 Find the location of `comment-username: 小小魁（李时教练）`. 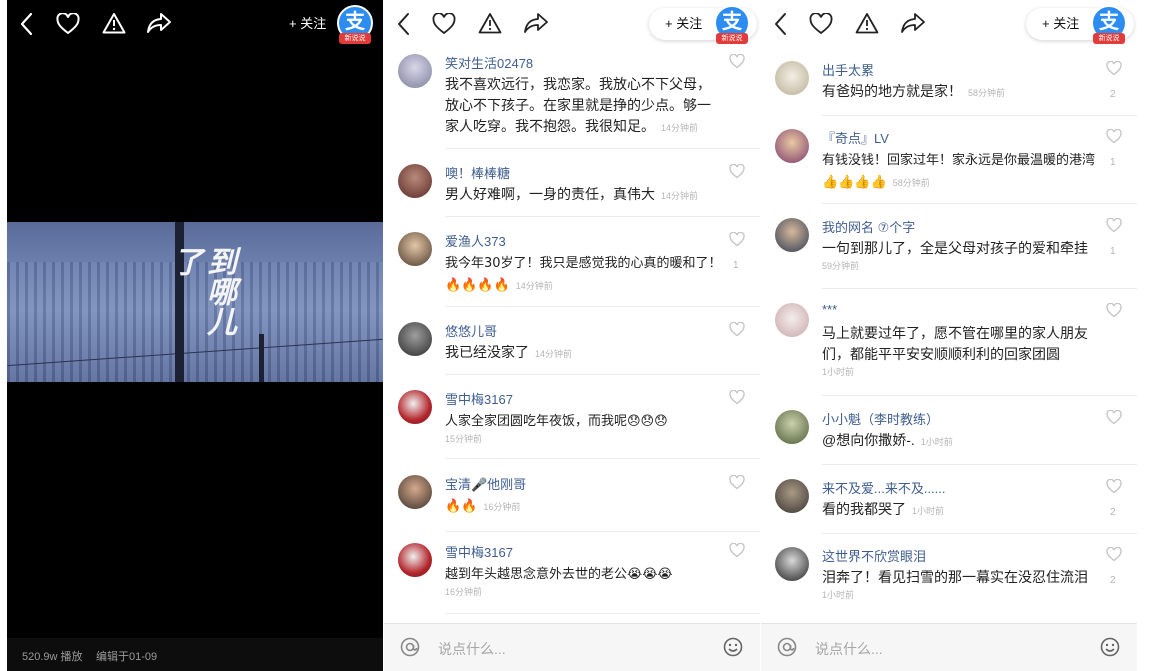

comment-username: 小小魁（李时教练） is located at coordinates (880, 418).